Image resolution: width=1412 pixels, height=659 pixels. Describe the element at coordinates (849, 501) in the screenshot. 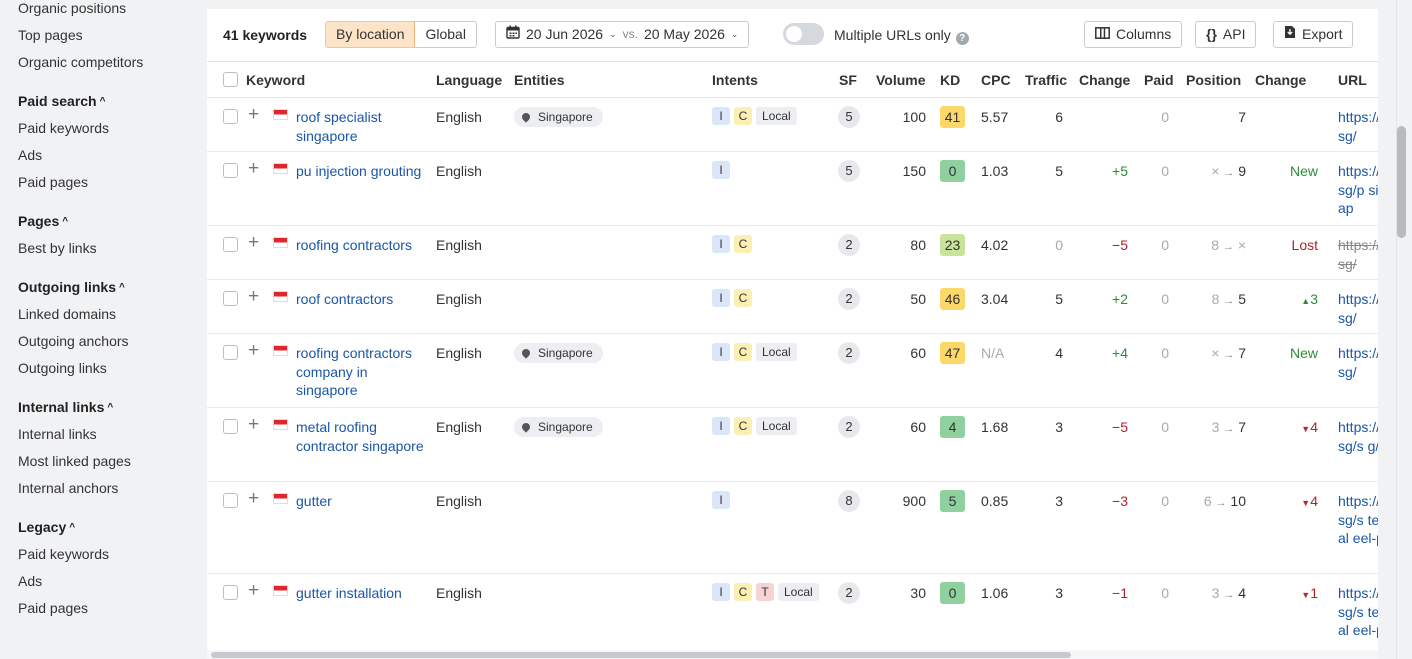

I see `serp-features-badge: 8` at that location.